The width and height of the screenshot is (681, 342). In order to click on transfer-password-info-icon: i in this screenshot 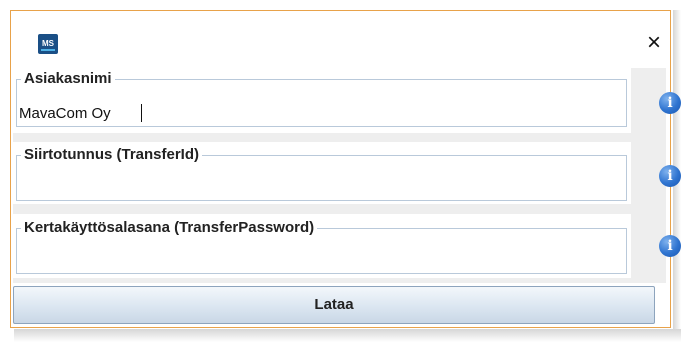, I will do `click(670, 246)`.